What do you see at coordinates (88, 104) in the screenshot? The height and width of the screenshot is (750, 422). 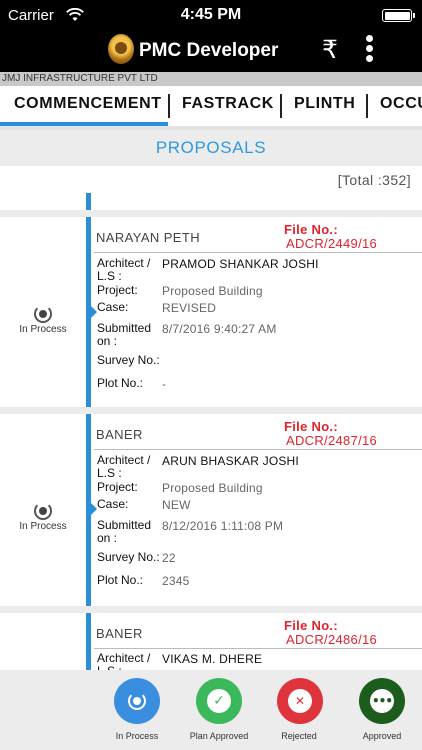 I see `tab-commencement: COMMENCEMENT` at bounding box center [88, 104].